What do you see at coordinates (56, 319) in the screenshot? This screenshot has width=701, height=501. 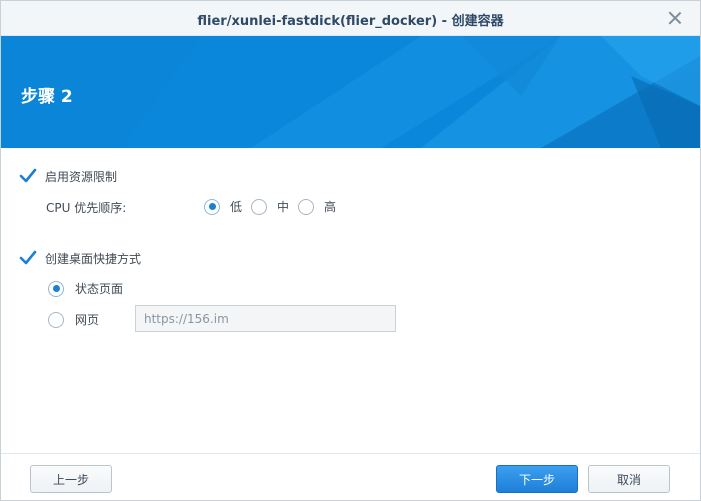 I see `web-page-radio` at bounding box center [56, 319].